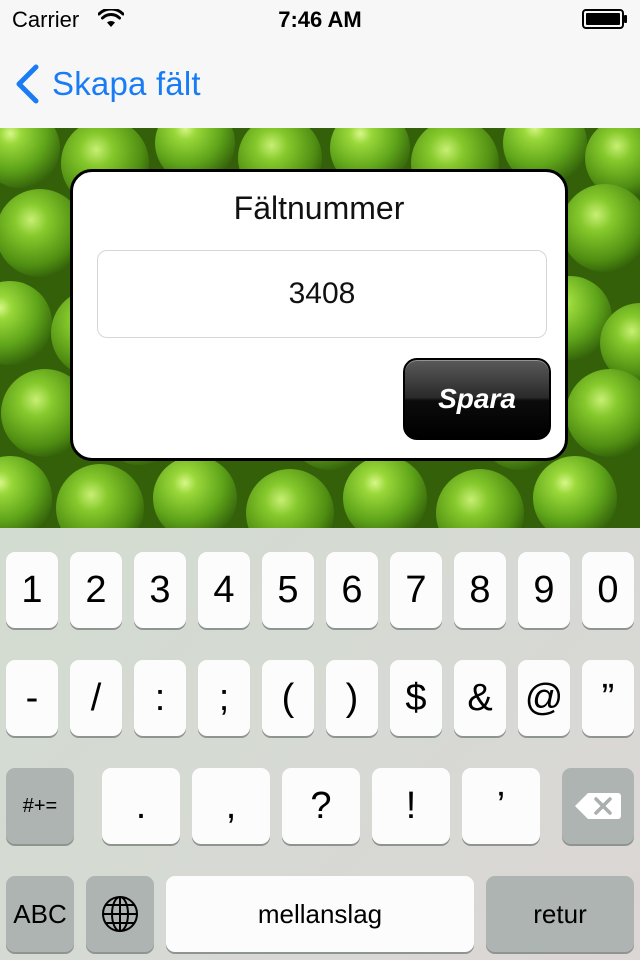  What do you see at coordinates (319, 208) in the screenshot?
I see `dialog-title: Fältnummer` at bounding box center [319, 208].